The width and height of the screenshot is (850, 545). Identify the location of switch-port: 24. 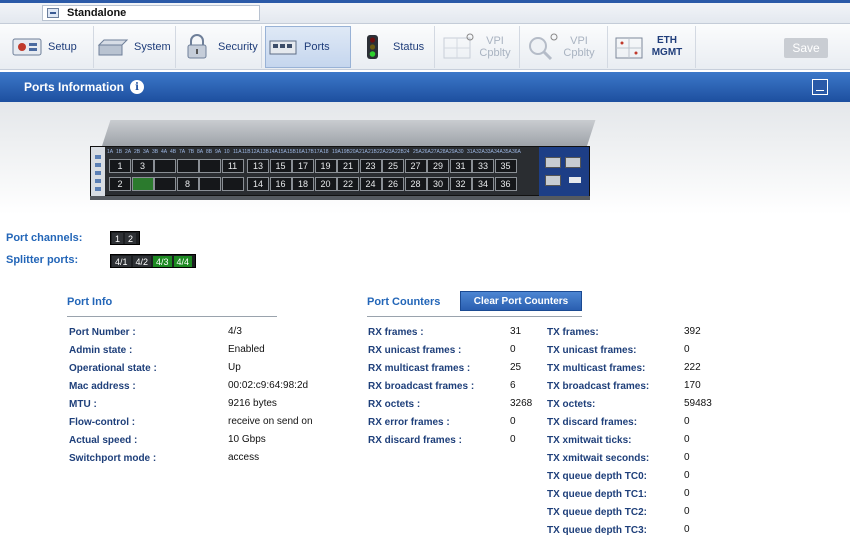
(370, 184).